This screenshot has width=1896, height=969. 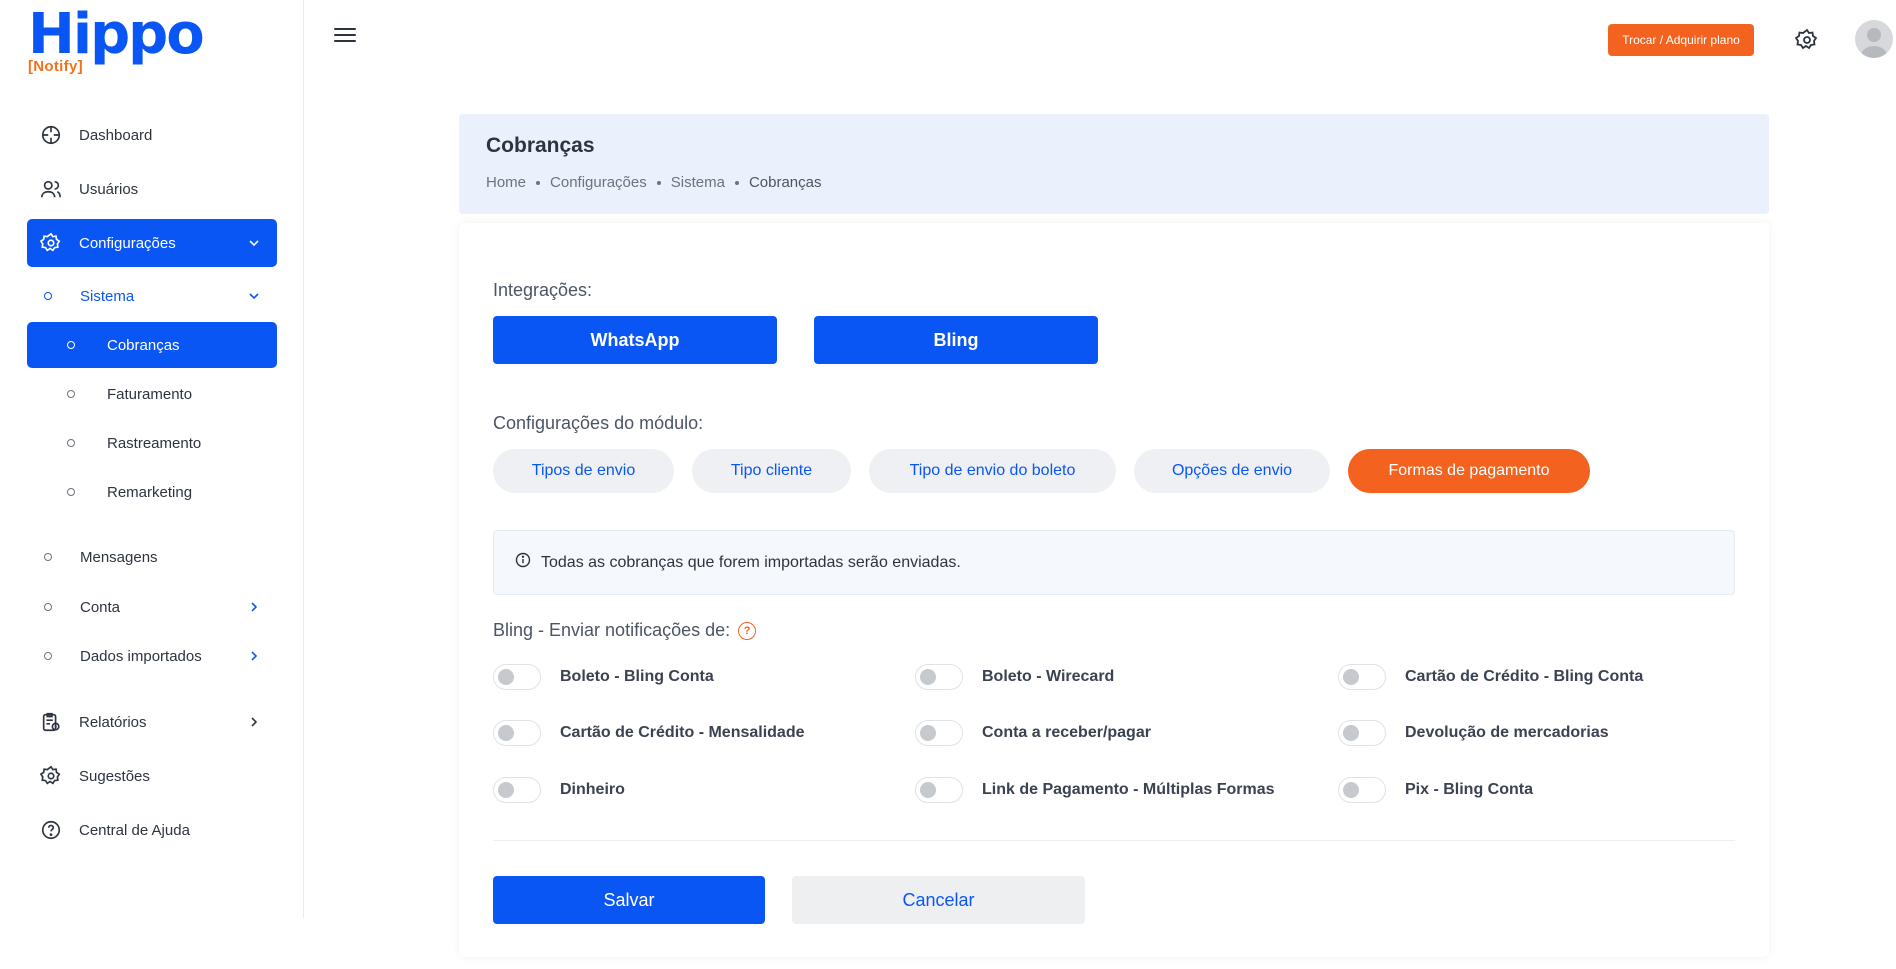 What do you see at coordinates (152, 135) in the screenshot?
I see `sidebar-item-dashboard: Dashboard` at bounding box center [152, 135].